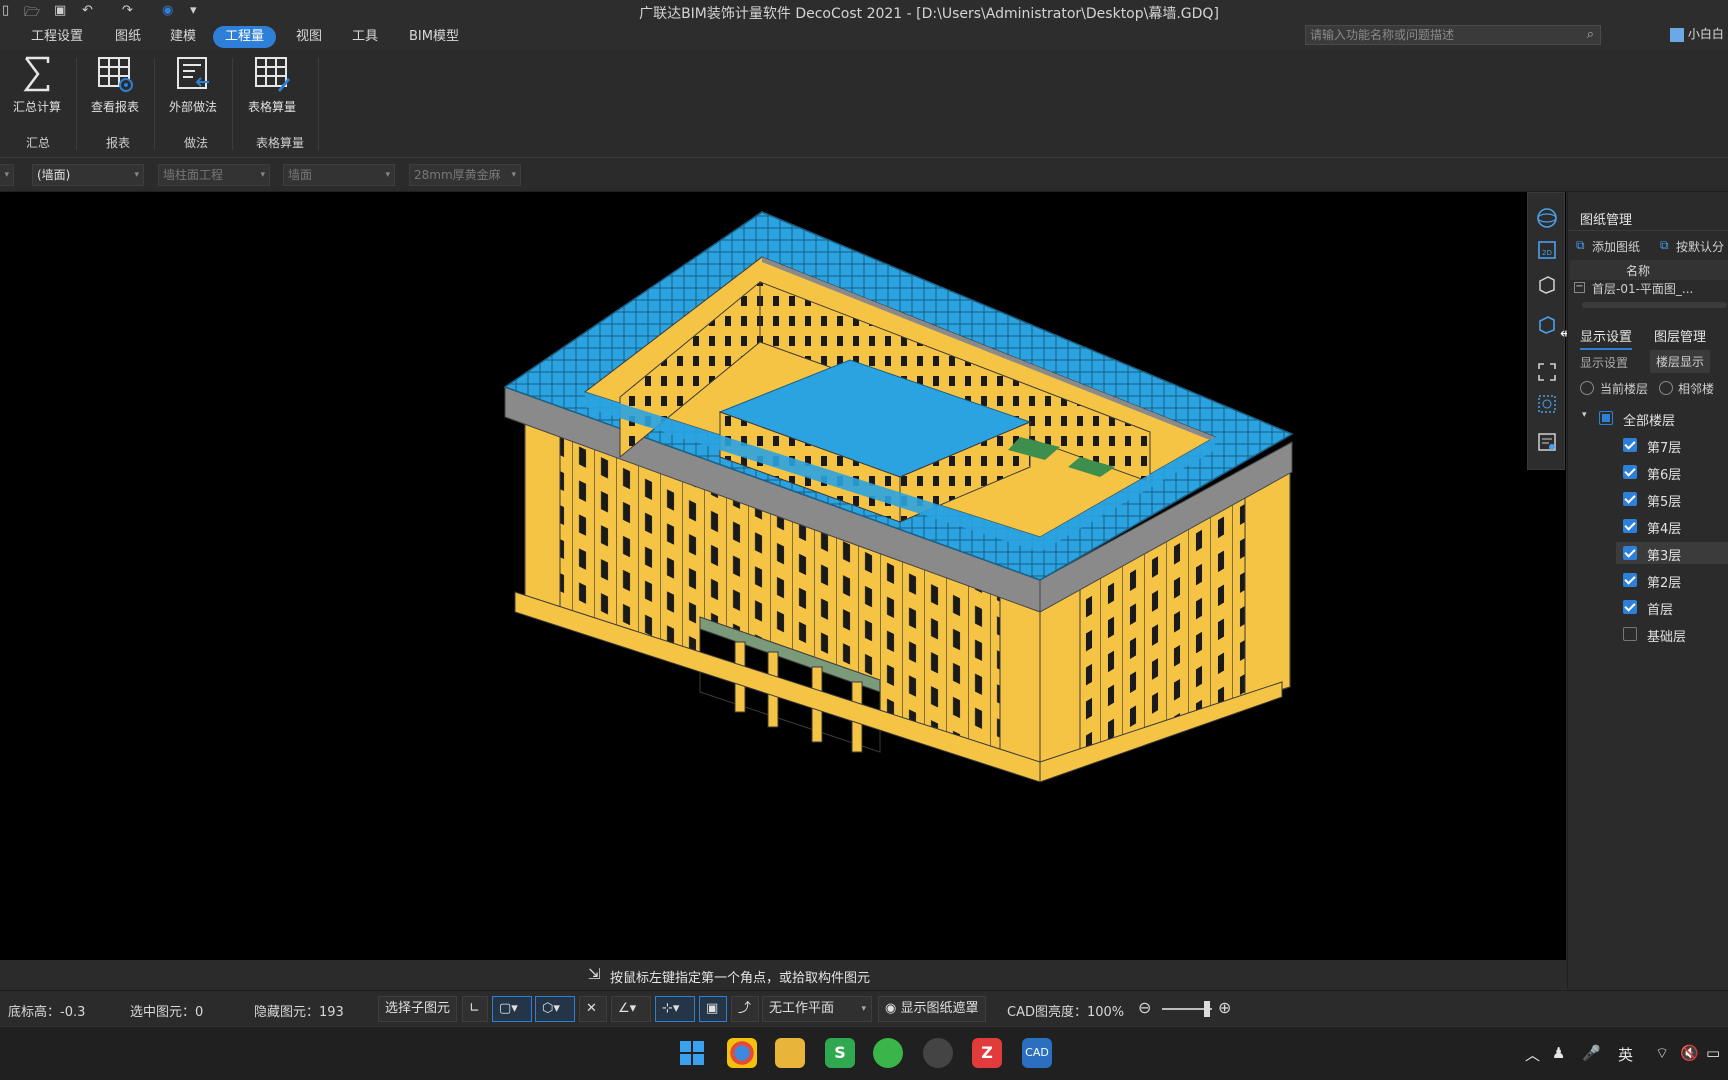 This screenshot has width=1728, height=1080. I want to click on project-category-dropdown: 墙柱面工程 ▾, so click(214, 175).